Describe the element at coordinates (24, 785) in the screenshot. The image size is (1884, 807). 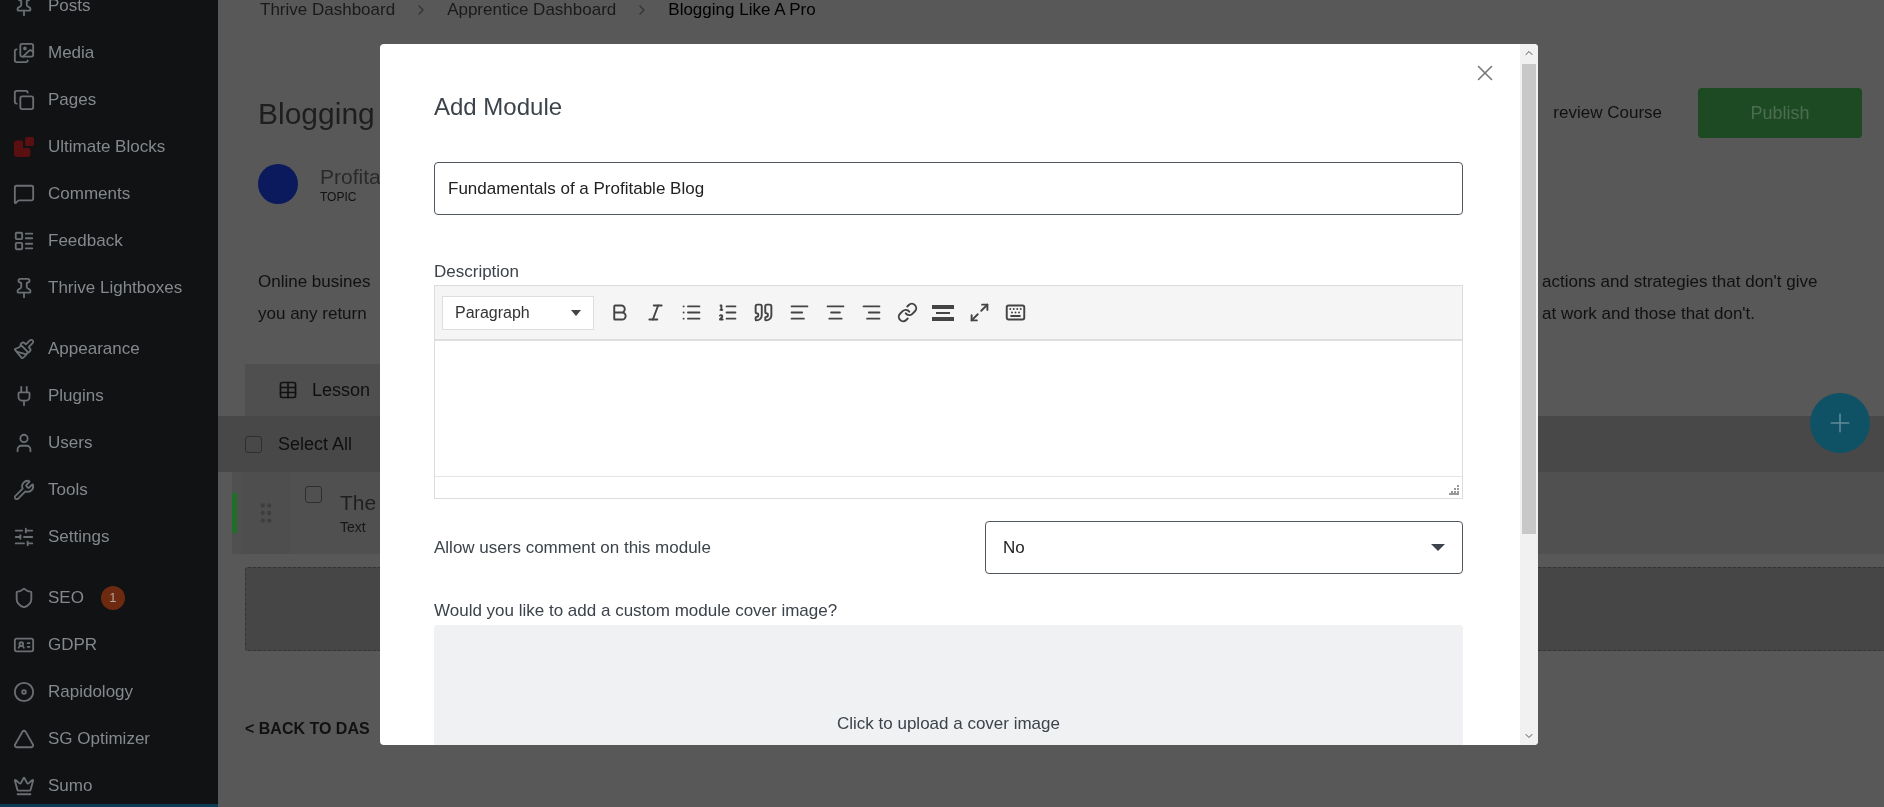
I see `crown-icon` at that location.